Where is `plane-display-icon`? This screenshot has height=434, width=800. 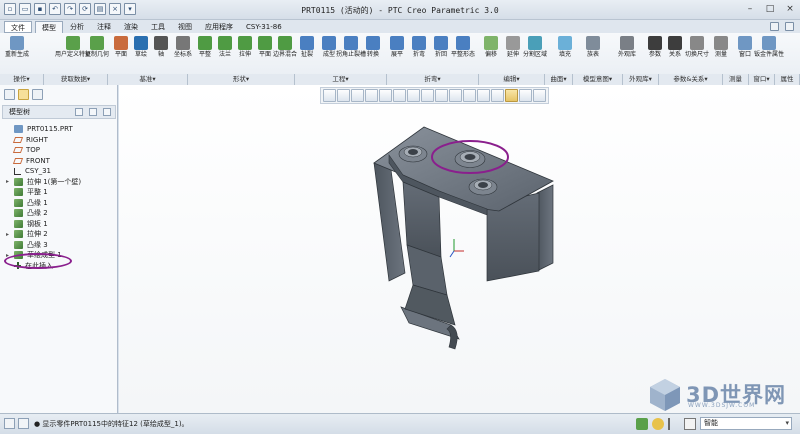 plane-display-icon is located at coordinates (455, 95).